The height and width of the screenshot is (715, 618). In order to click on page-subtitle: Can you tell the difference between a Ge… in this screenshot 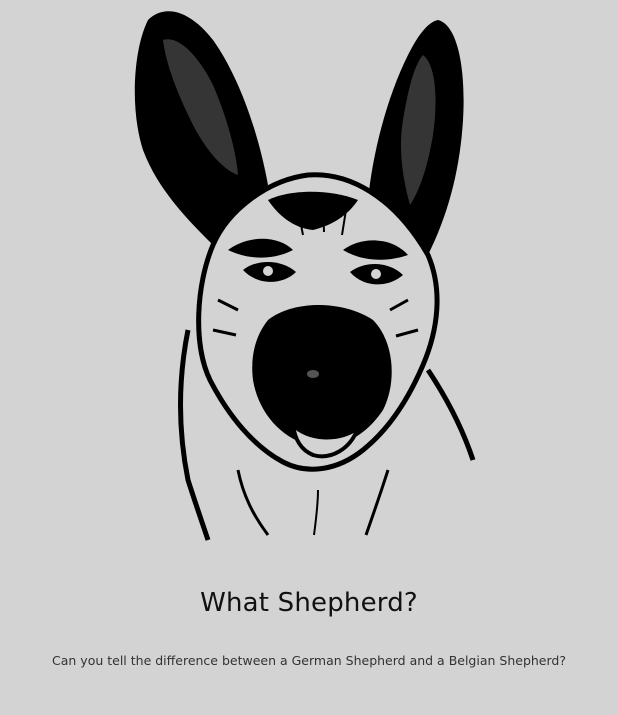, I will do `click(309, 660)`.